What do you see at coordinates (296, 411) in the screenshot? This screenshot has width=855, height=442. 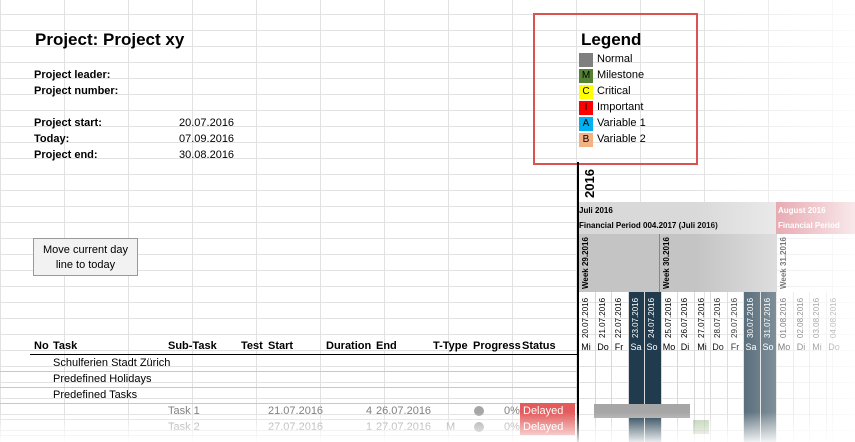 I see `start-cell: 21.07.2016` at bounding box center [296, 411].